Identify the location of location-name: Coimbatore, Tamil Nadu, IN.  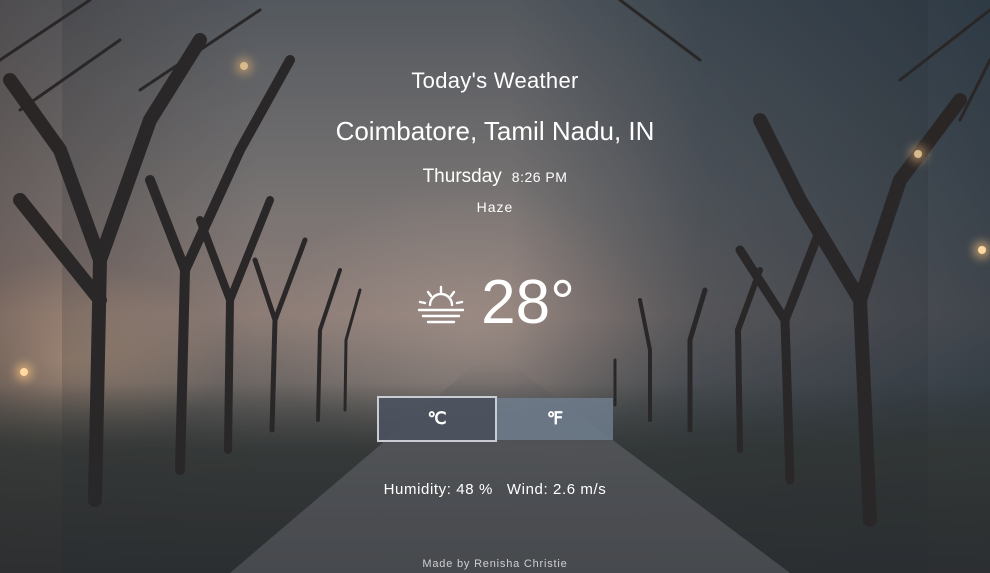
(495, 131).